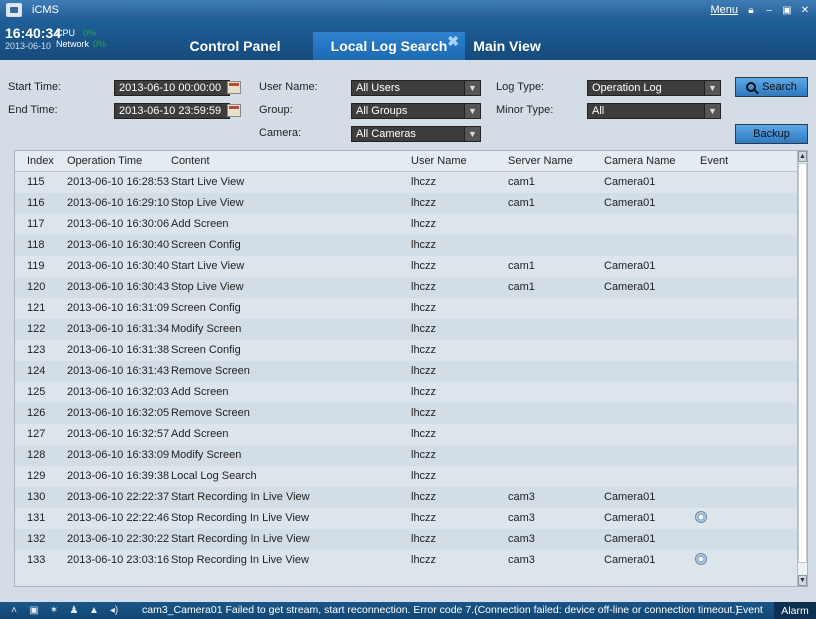 The image size is (816, 619). I want to click on table-row: 123 2013-06-10 16:31:38 Screen Config lhczz, so click(407, 350).